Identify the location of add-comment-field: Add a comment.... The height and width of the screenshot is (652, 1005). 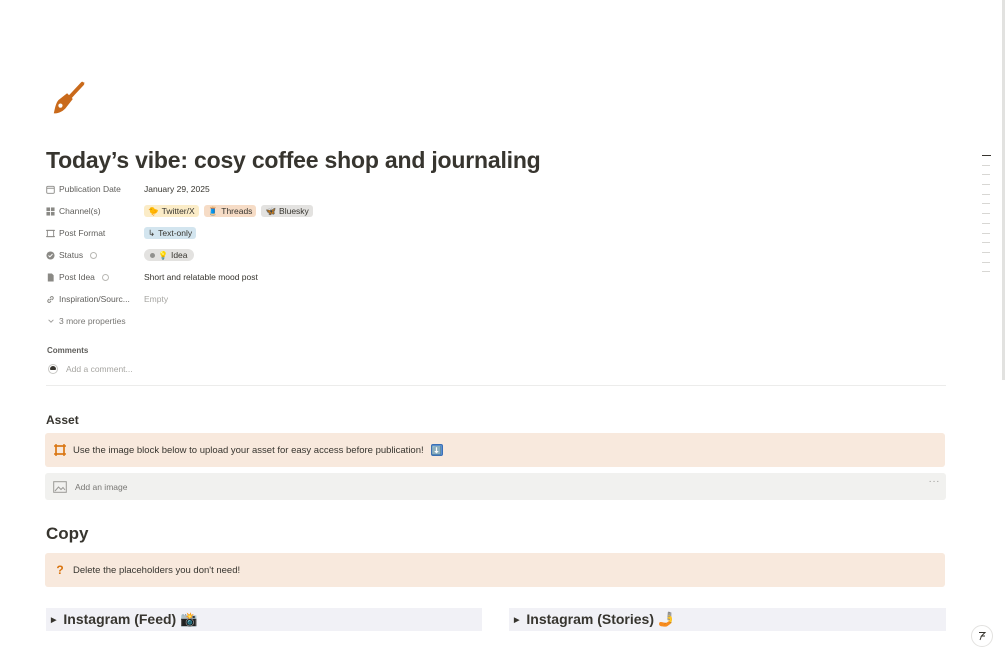
(90, 369).